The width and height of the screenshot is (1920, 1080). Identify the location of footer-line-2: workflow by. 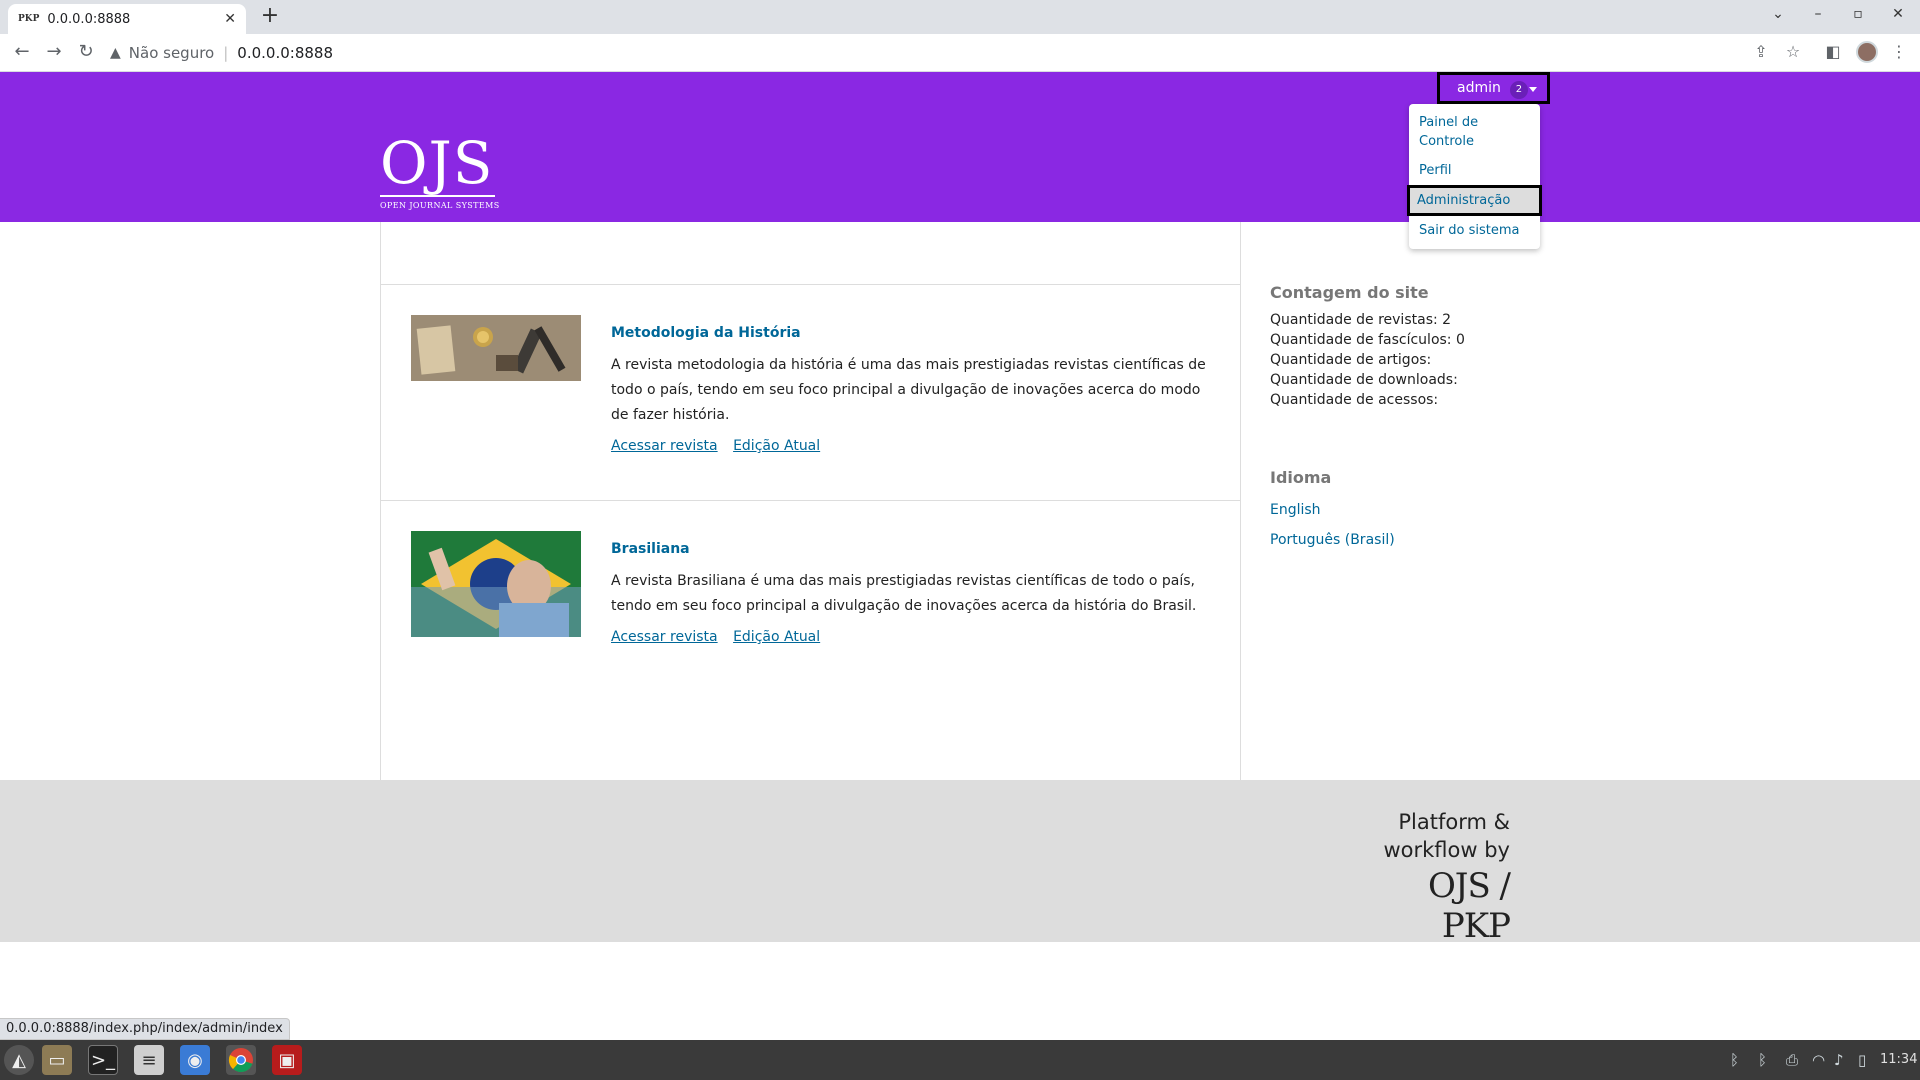
(1446, 850).